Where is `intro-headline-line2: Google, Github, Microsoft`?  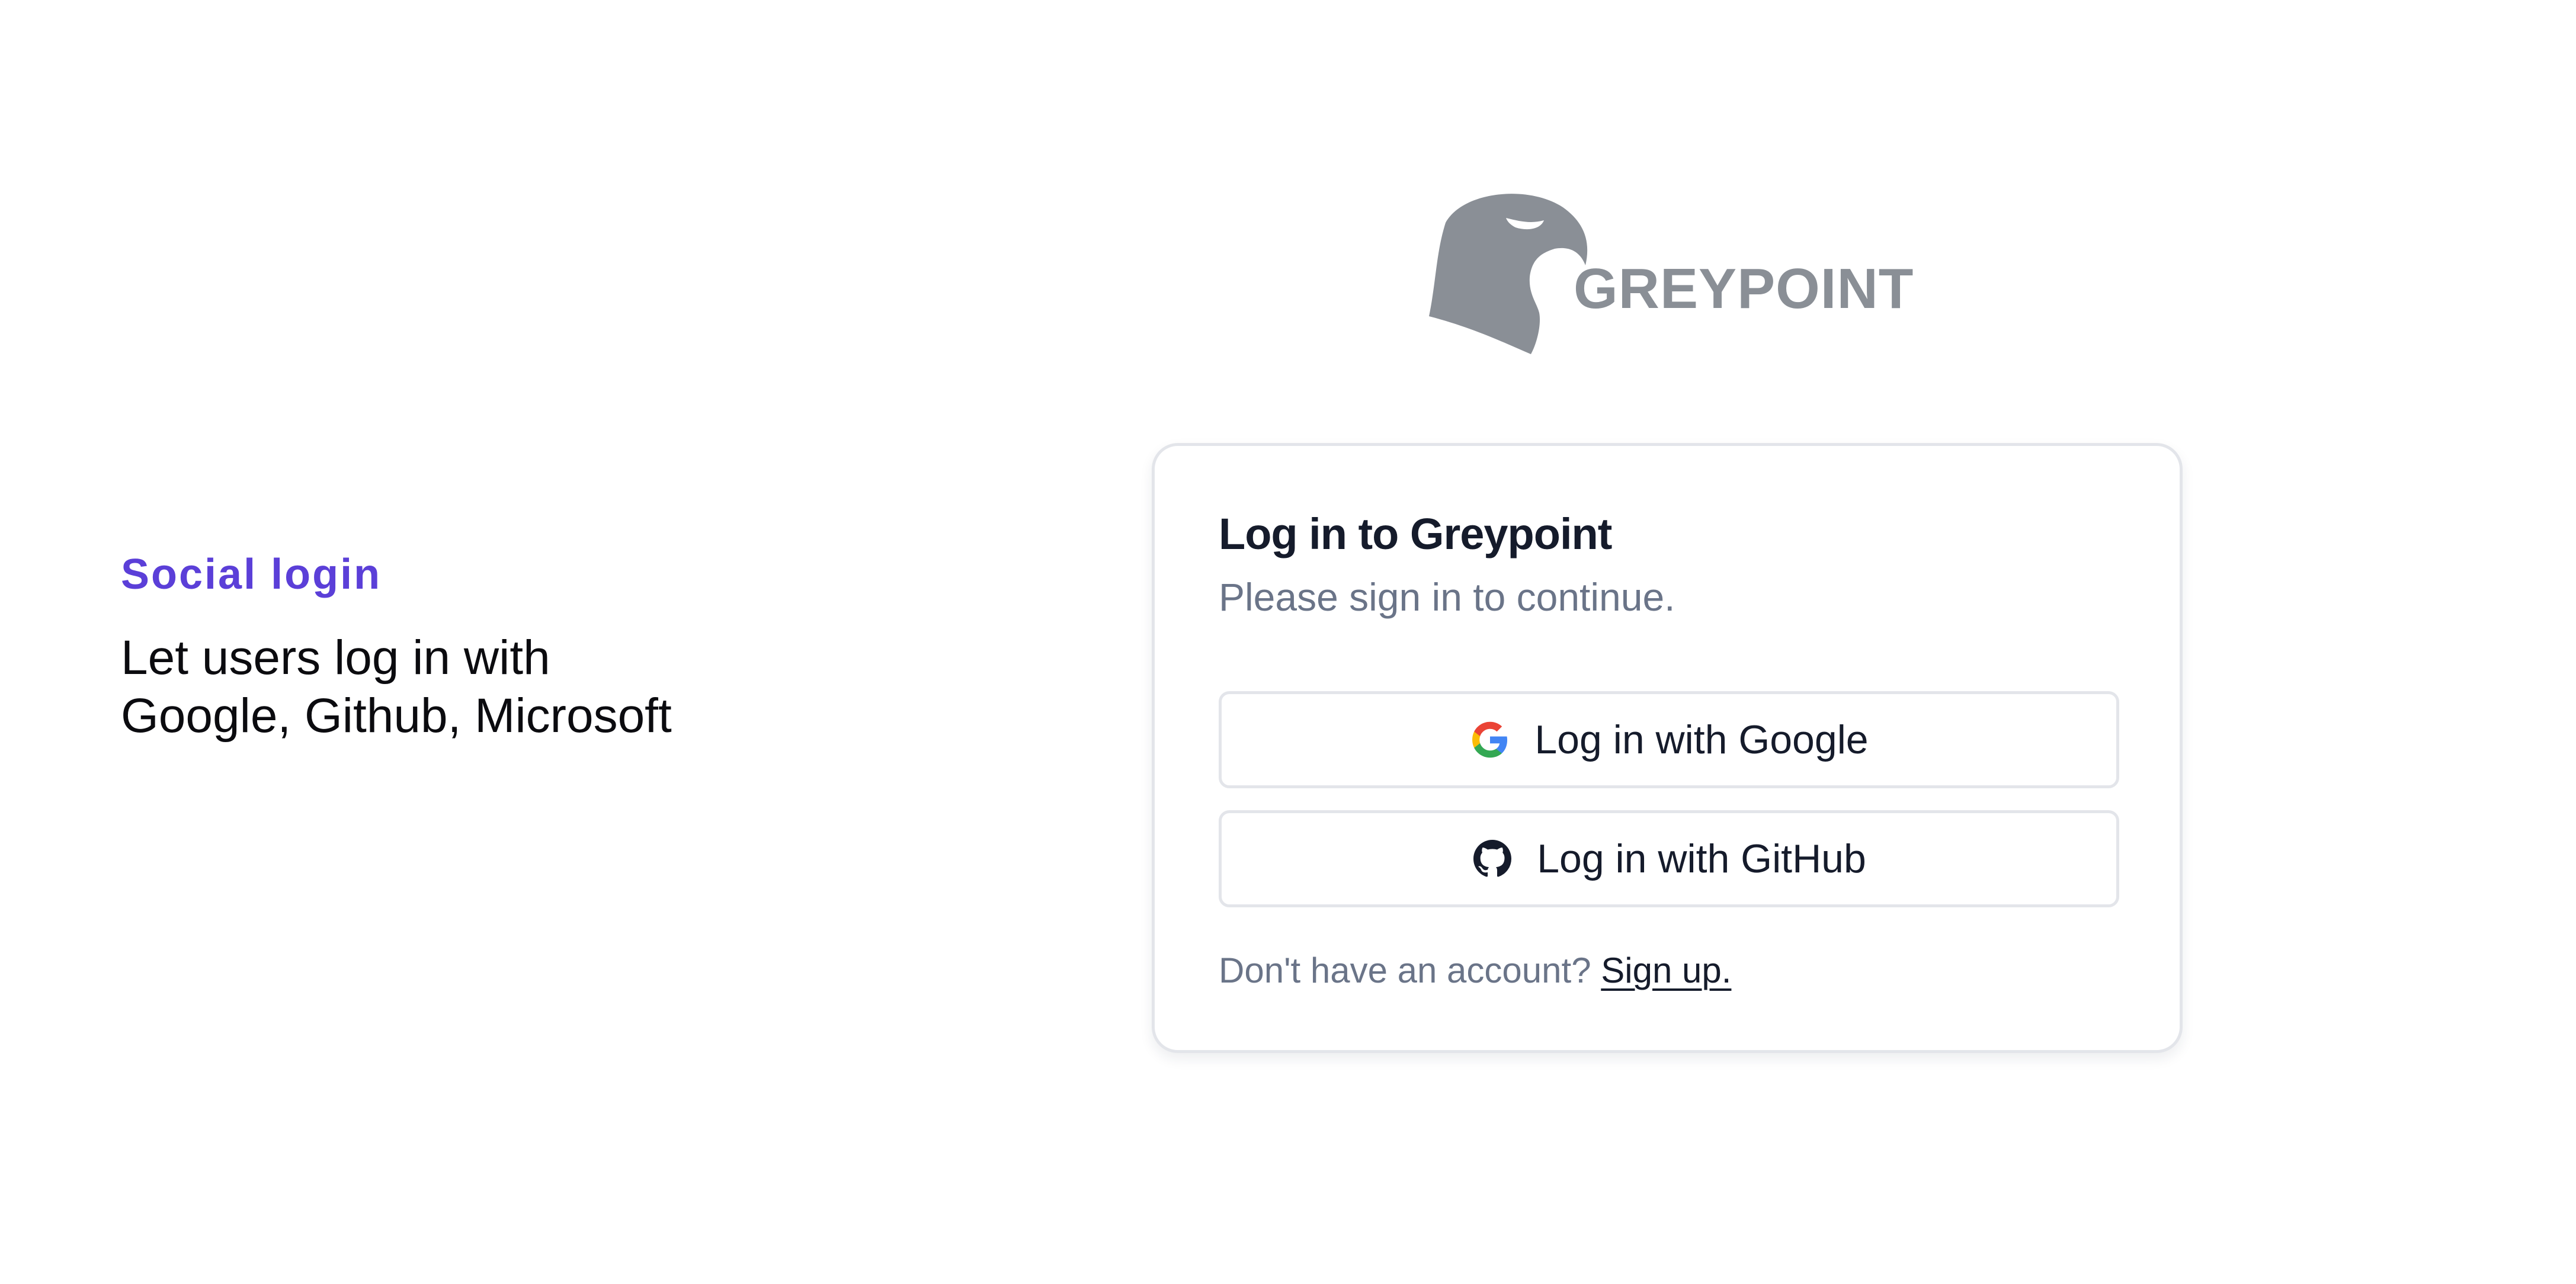
intro-headline-line2: Google, Github, Microsoft is located at coordinates (396, 716).